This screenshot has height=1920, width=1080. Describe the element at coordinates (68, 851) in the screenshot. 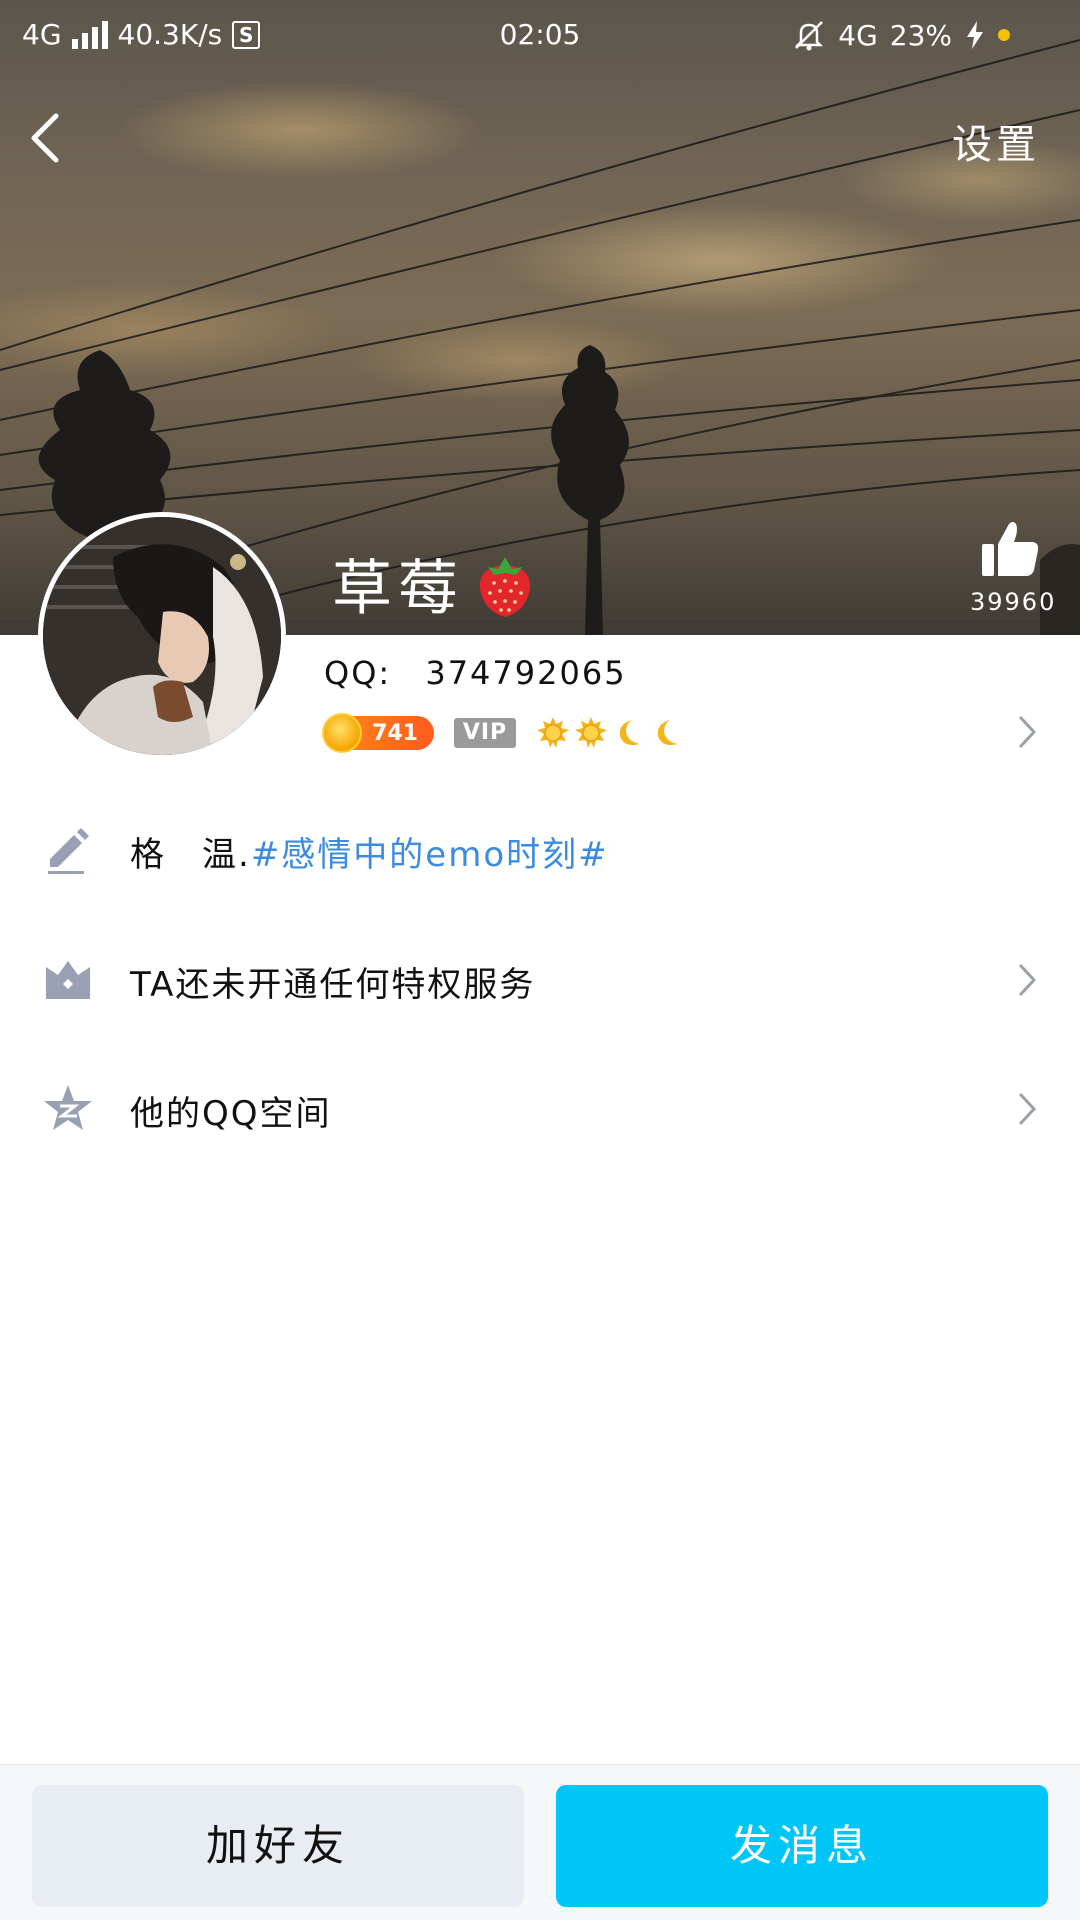

I see `pencil-icon` at that location.